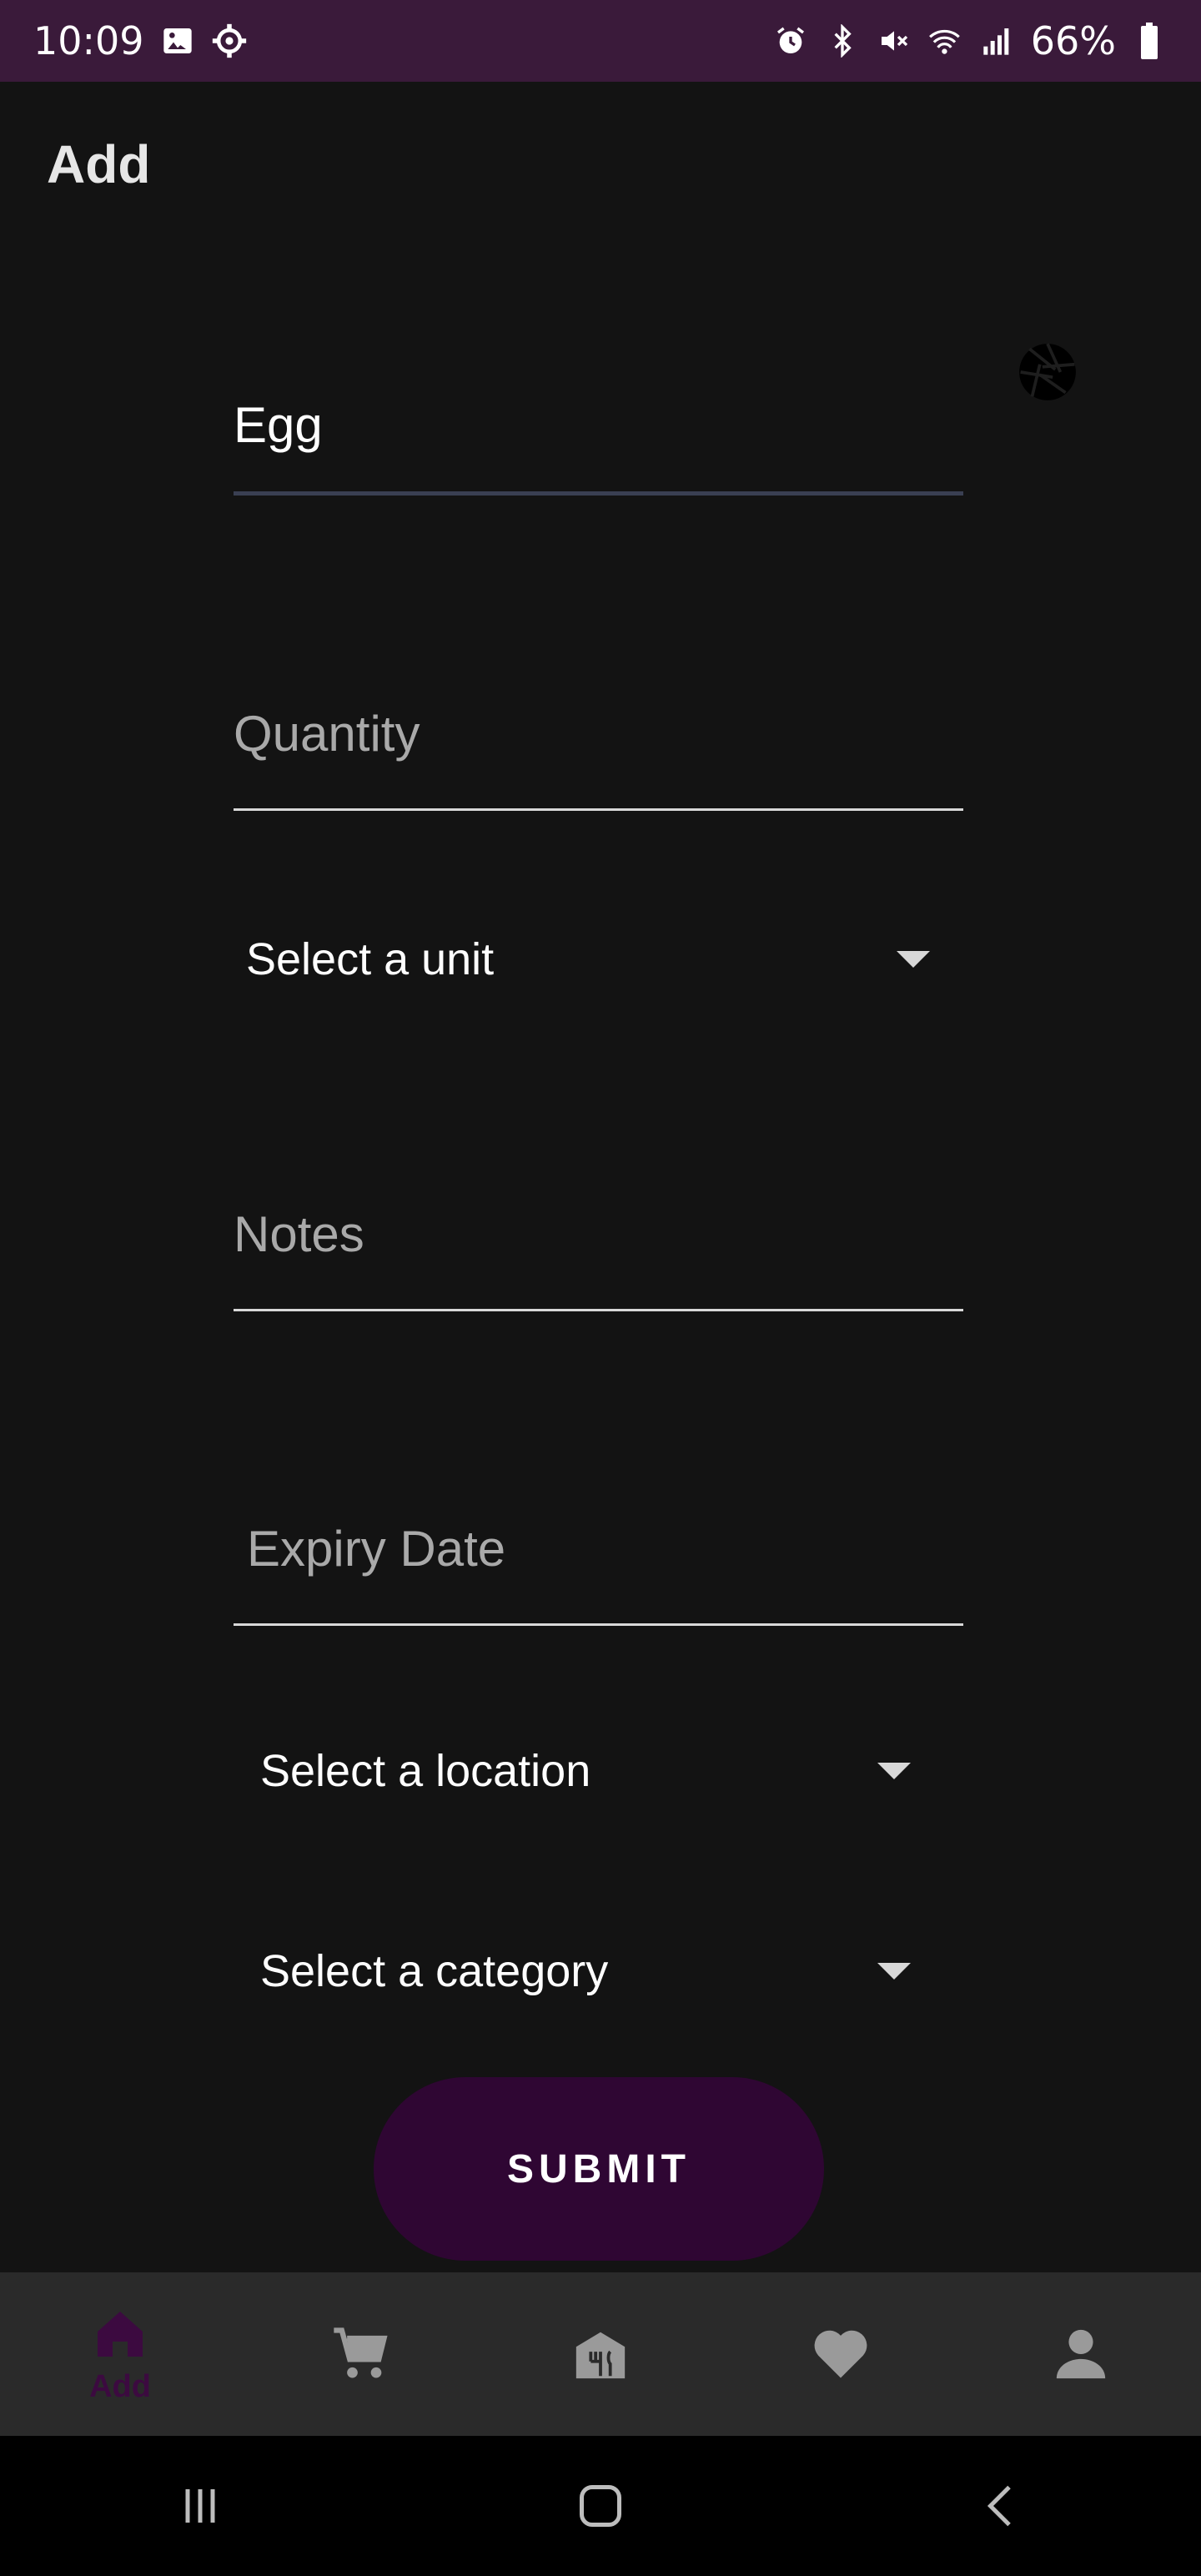  What do you see at coordinates (426, 1771) in the screenshot?
I see `location-select-label: Select a location` at bounding box center [426, 1771].